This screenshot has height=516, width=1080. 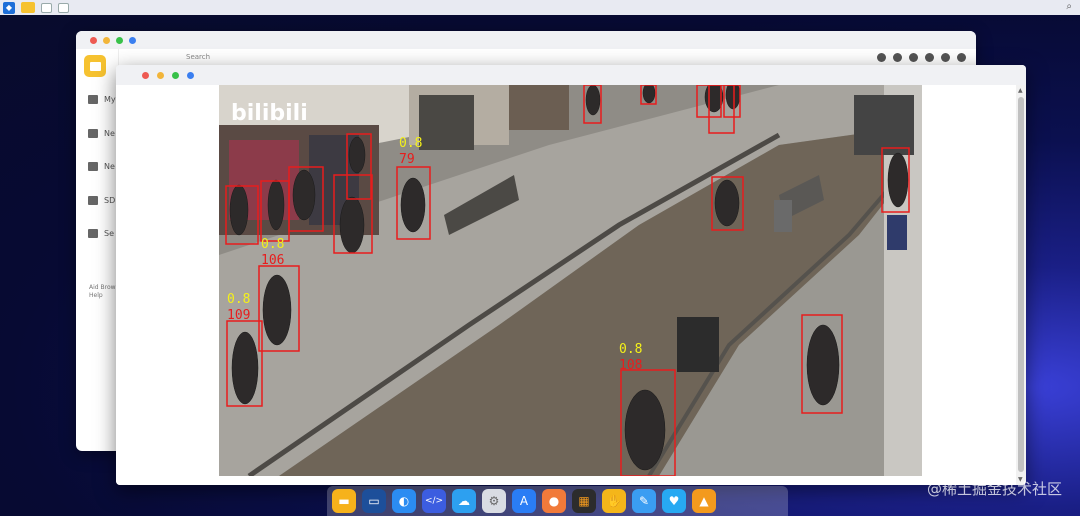 I want to click on scrollbar-thumb, so click(x=1021, y=284).